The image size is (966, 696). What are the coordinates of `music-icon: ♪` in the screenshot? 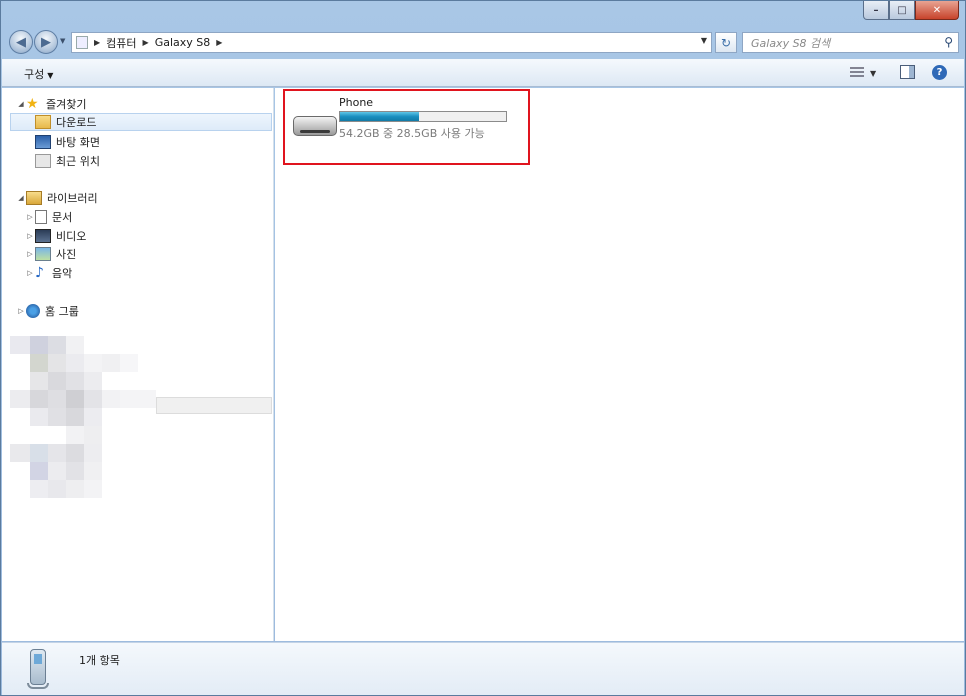 It's located at (39, 273).